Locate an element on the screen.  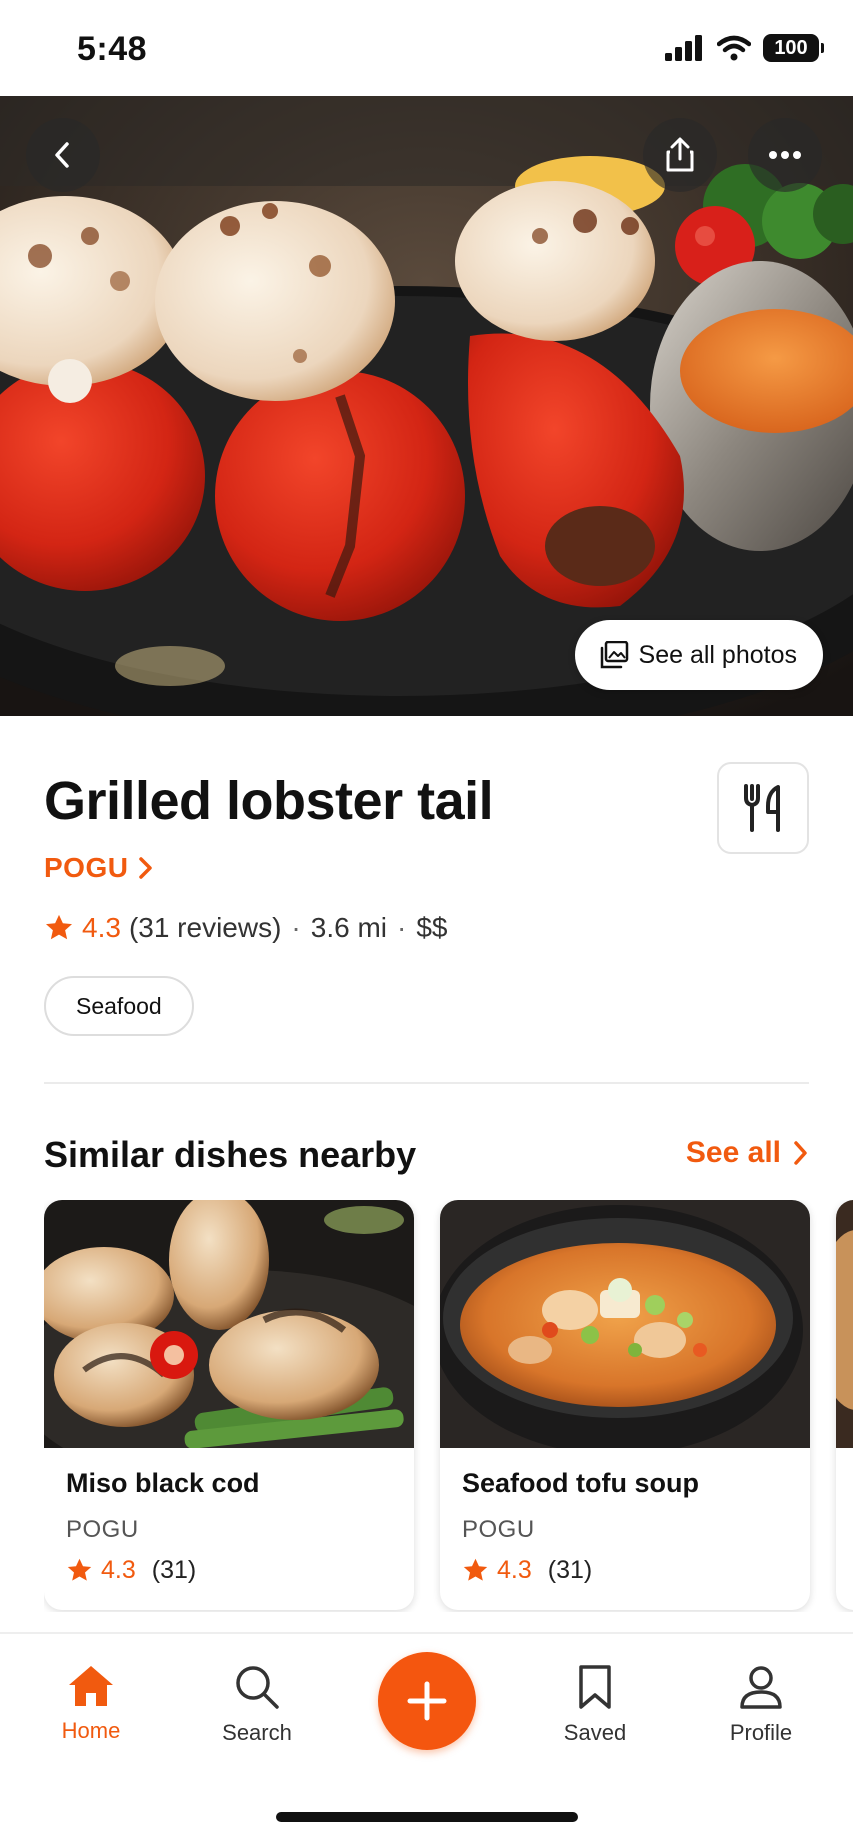
dish-card-name: Seafood tofu soup is located at coordinates (580, 1483).